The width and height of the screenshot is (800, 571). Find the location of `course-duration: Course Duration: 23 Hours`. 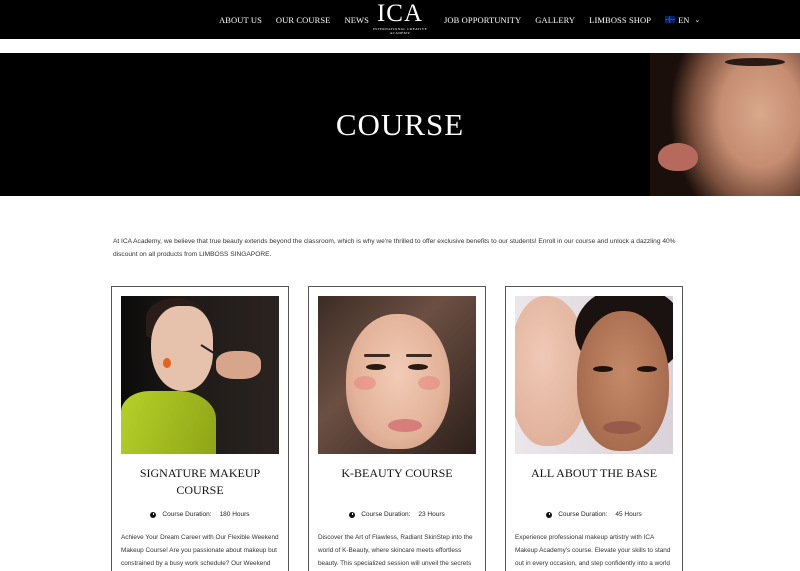

course-duration: Course Duration: 23 Hours is located at coordinates (397, 514).